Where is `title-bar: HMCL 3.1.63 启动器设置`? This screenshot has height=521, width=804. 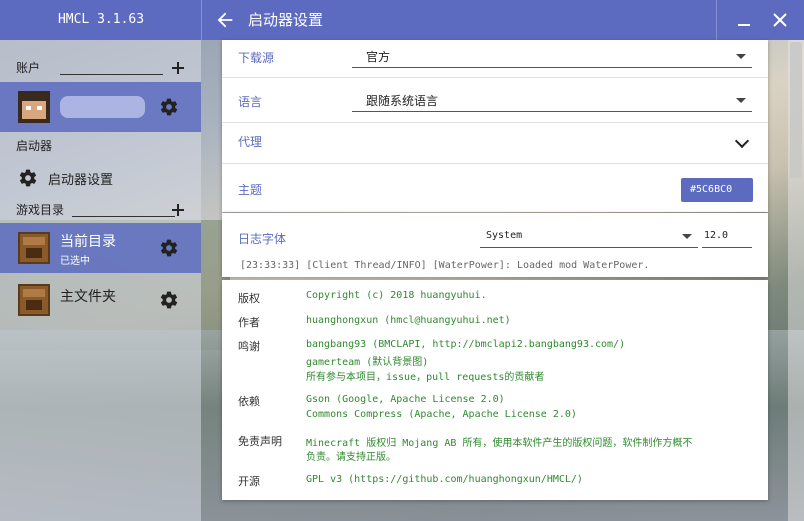 title-bar: HMCL 3.1.63 启动器设置 is located at coordinates (402, 20).